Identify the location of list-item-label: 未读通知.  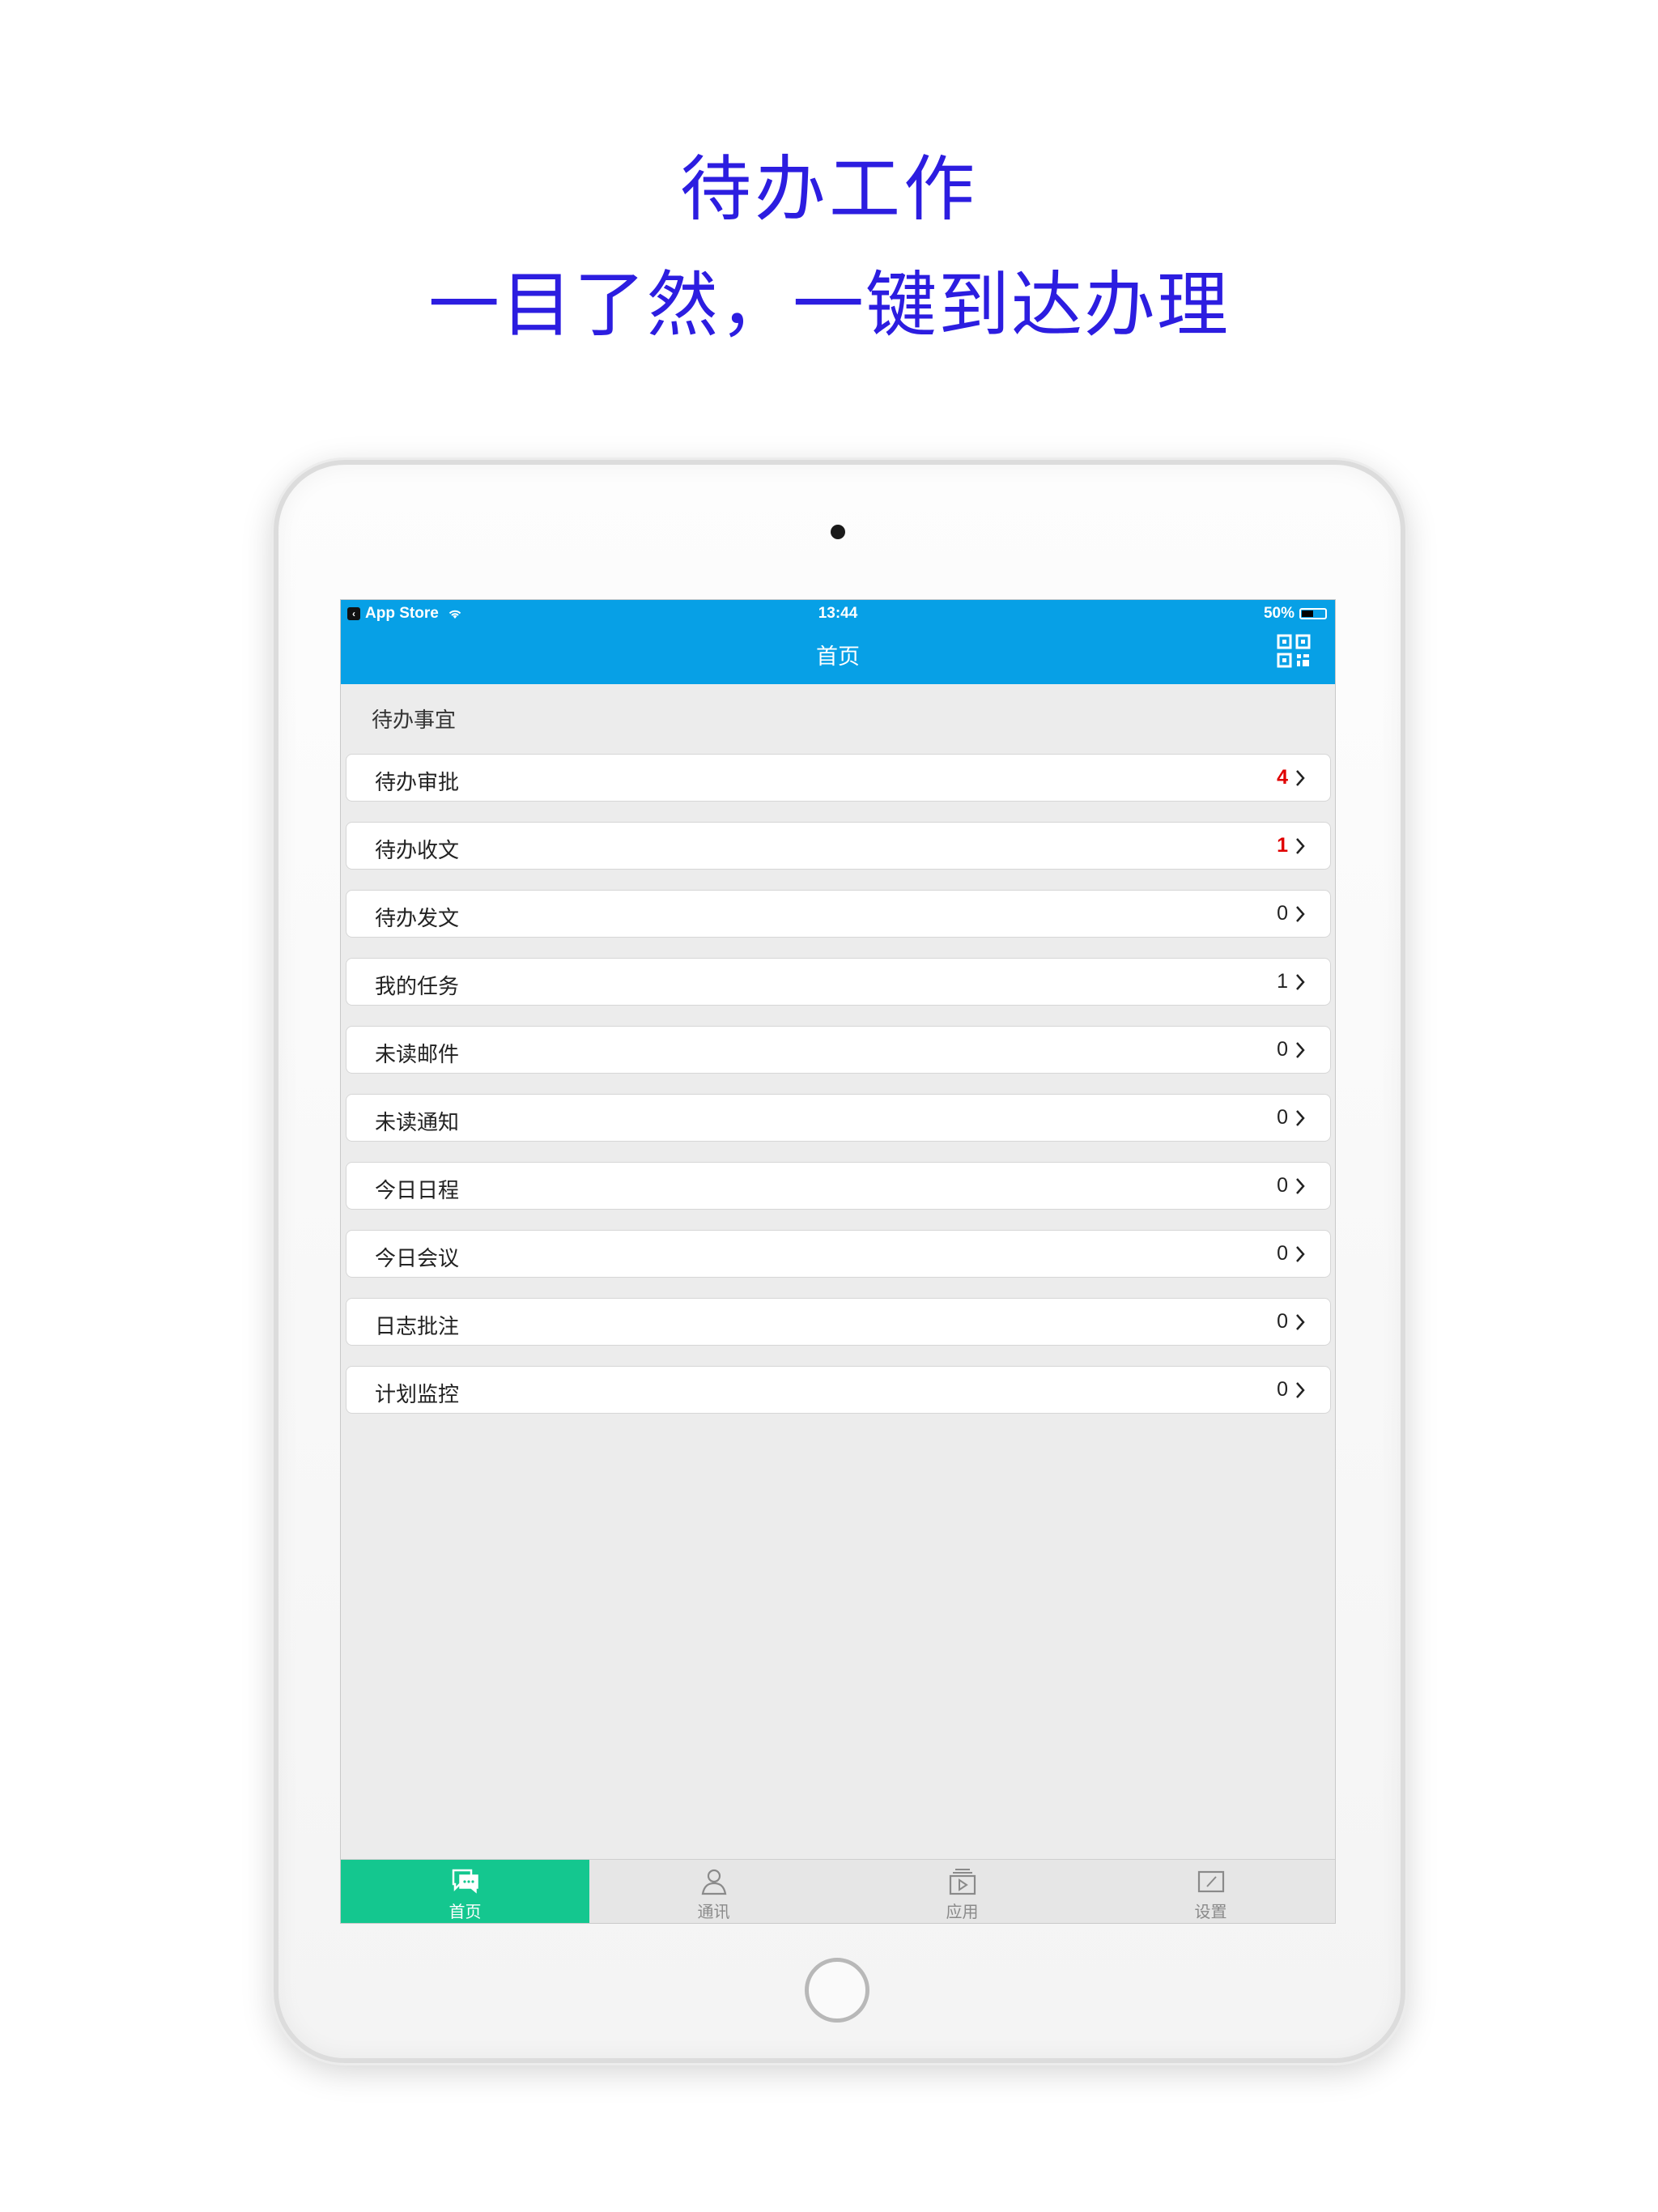
(417, 1123).